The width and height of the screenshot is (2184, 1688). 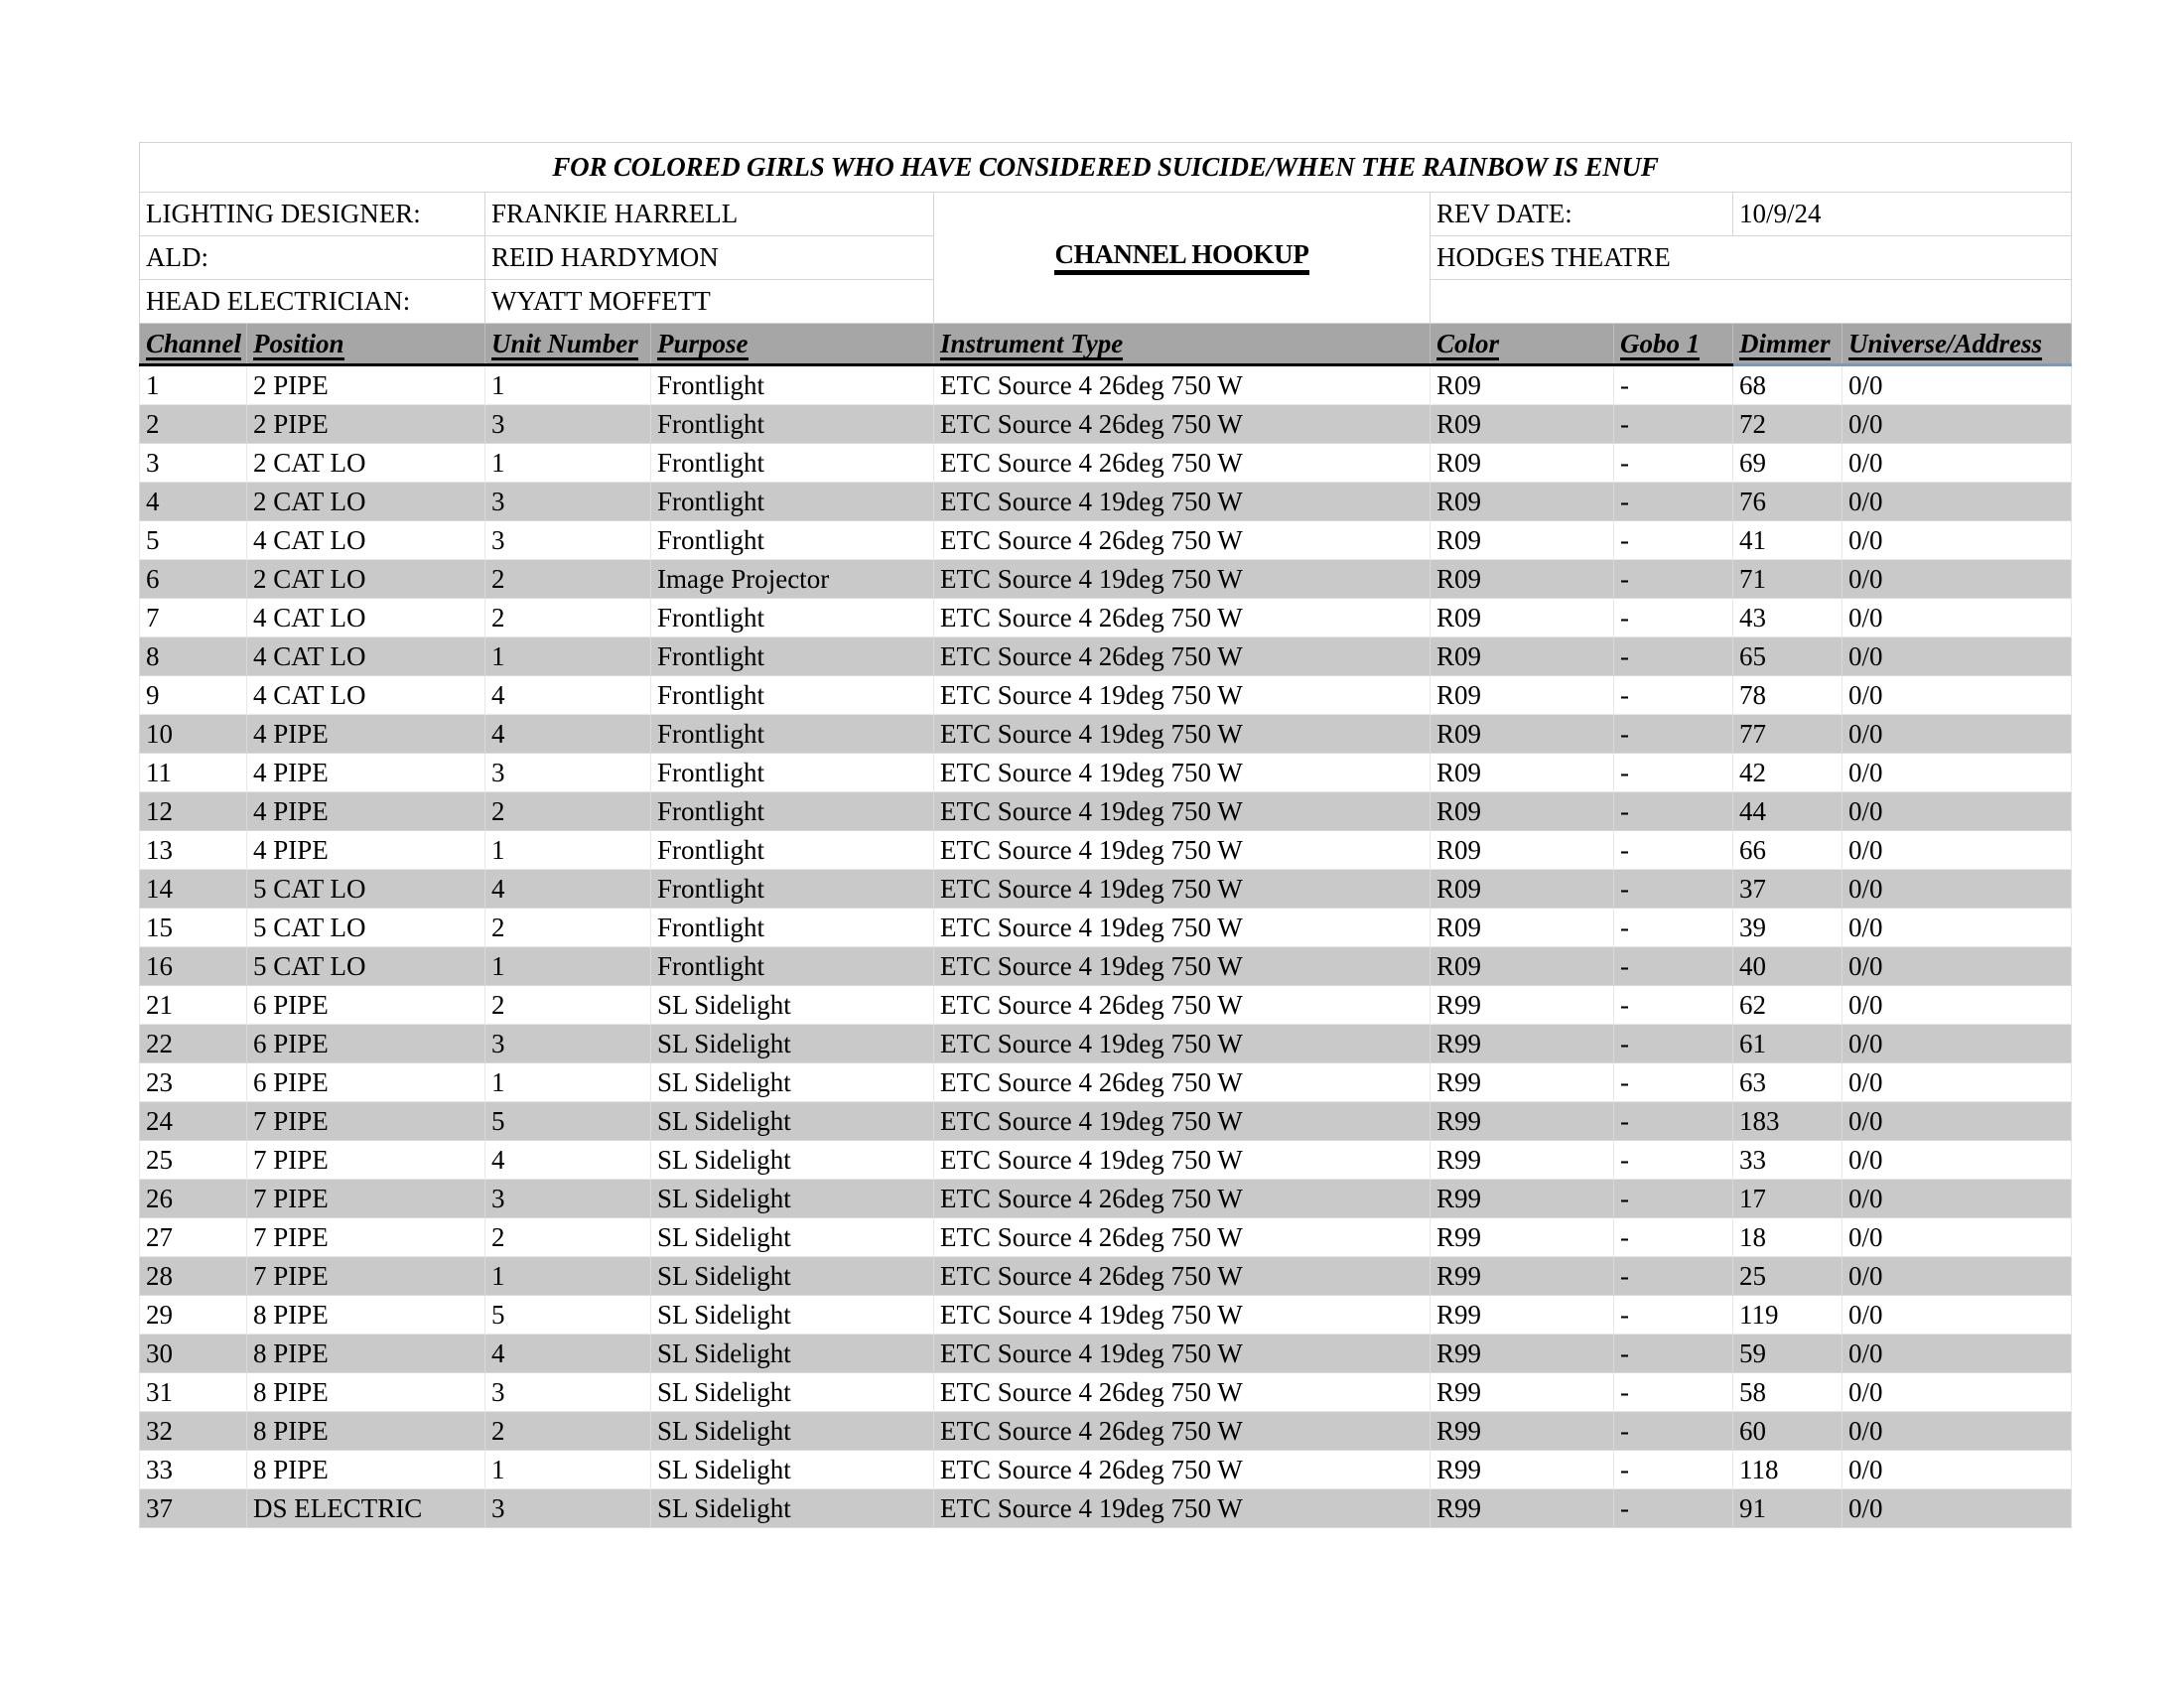 What do you see at coordinates (1751, 301) in the screenshot?
I see `masthead-blank-cell` at bounding box center [1751, 301].